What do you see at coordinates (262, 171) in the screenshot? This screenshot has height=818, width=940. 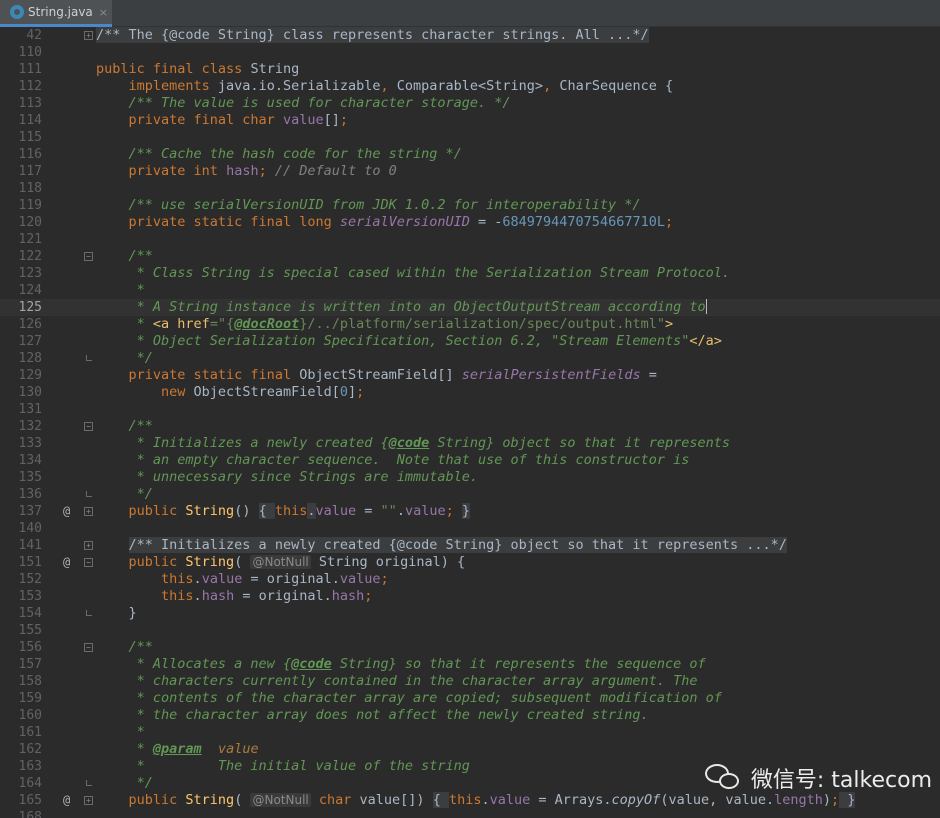 I see `code-text: private int hash; // Default to 0` at bounding box center [262, 171].